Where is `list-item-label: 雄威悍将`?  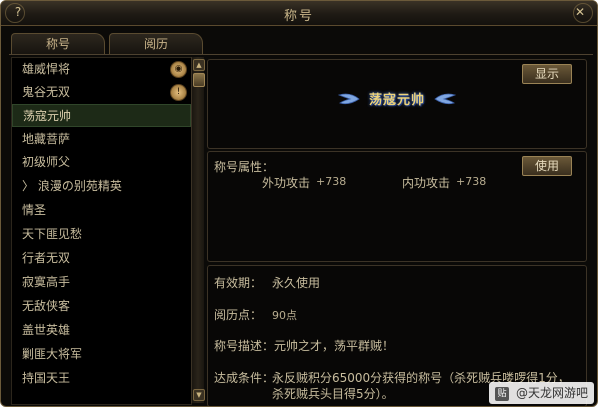 list-item-label: 雄威悍将 is located at coordinates (46, 69).